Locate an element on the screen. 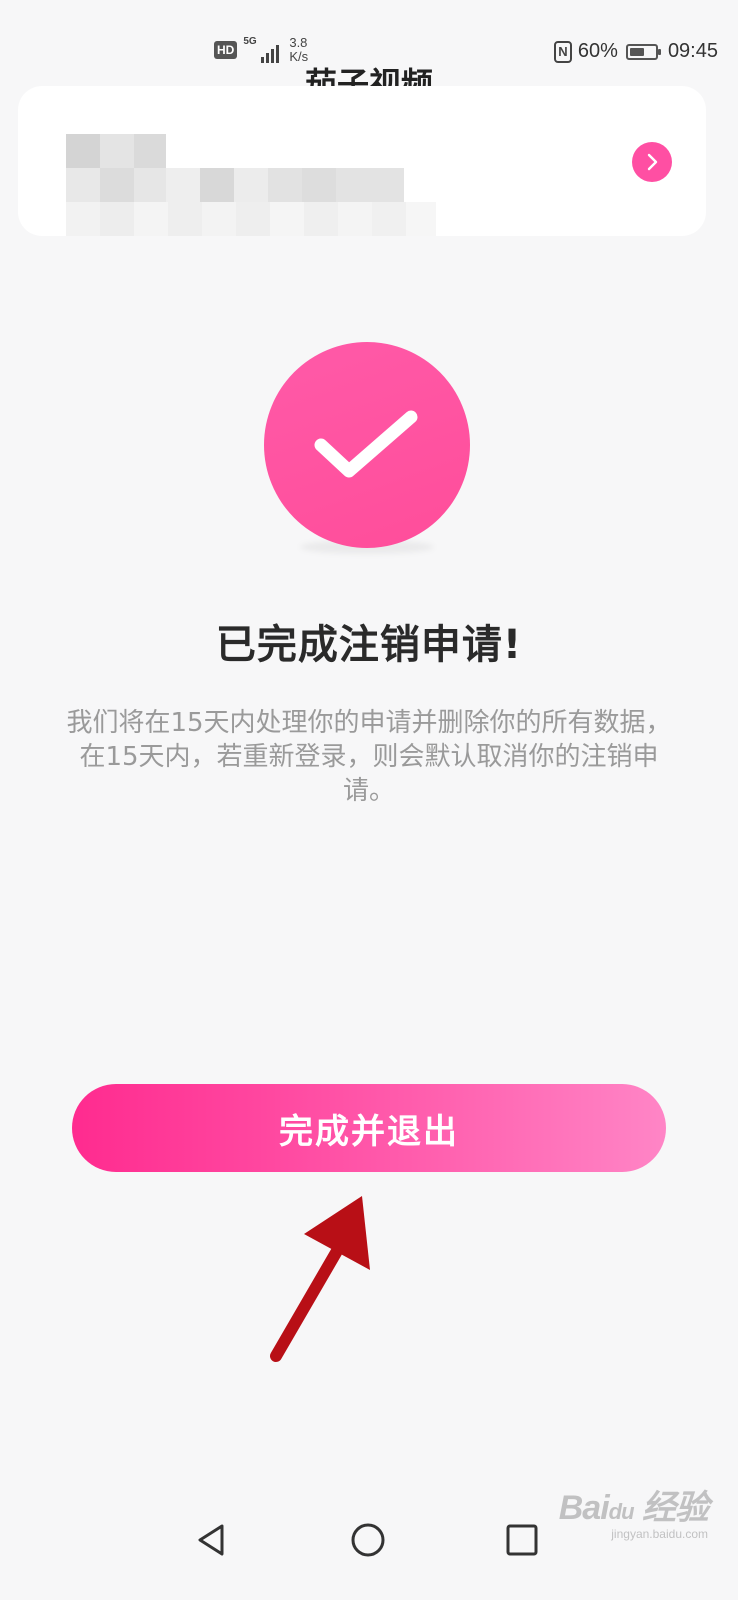 This screenshot has width=738, height=1600. card-arrow-button is located at coordinates (652, 162).